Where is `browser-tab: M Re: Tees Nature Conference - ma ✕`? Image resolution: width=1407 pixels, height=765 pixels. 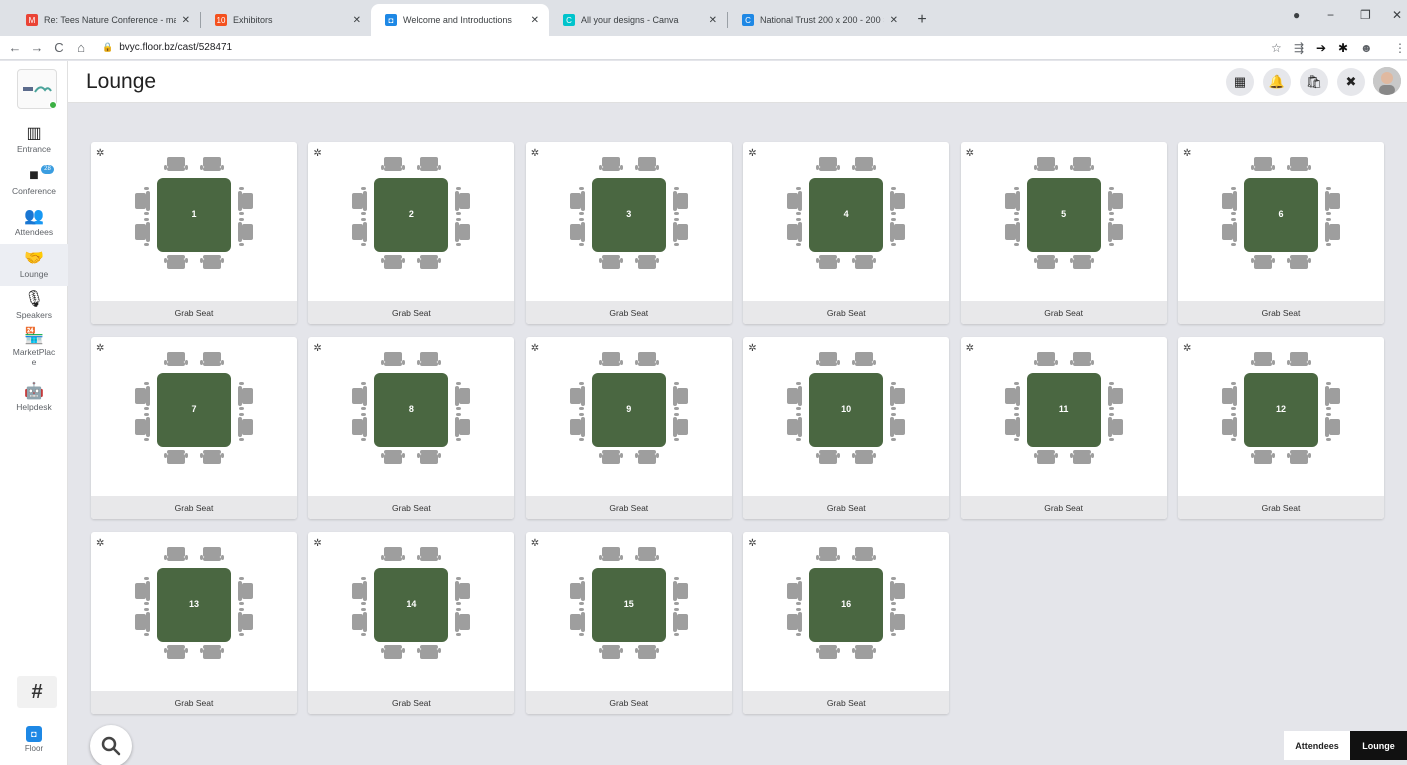
browser-tab: M Re: Tees Nature Conference - ma ✕ is located at coordinates (106, 20).